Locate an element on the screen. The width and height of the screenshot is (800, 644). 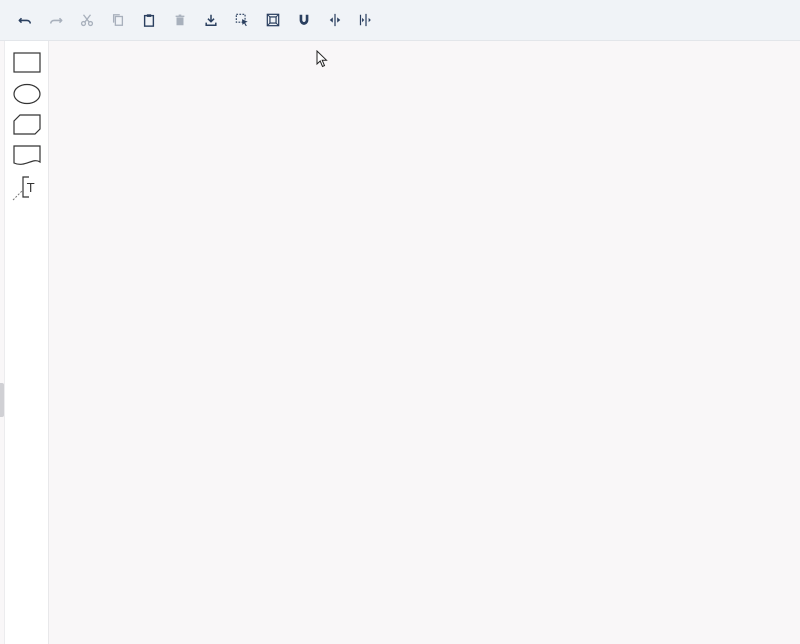
export-button is located at coordinates (211, 20).